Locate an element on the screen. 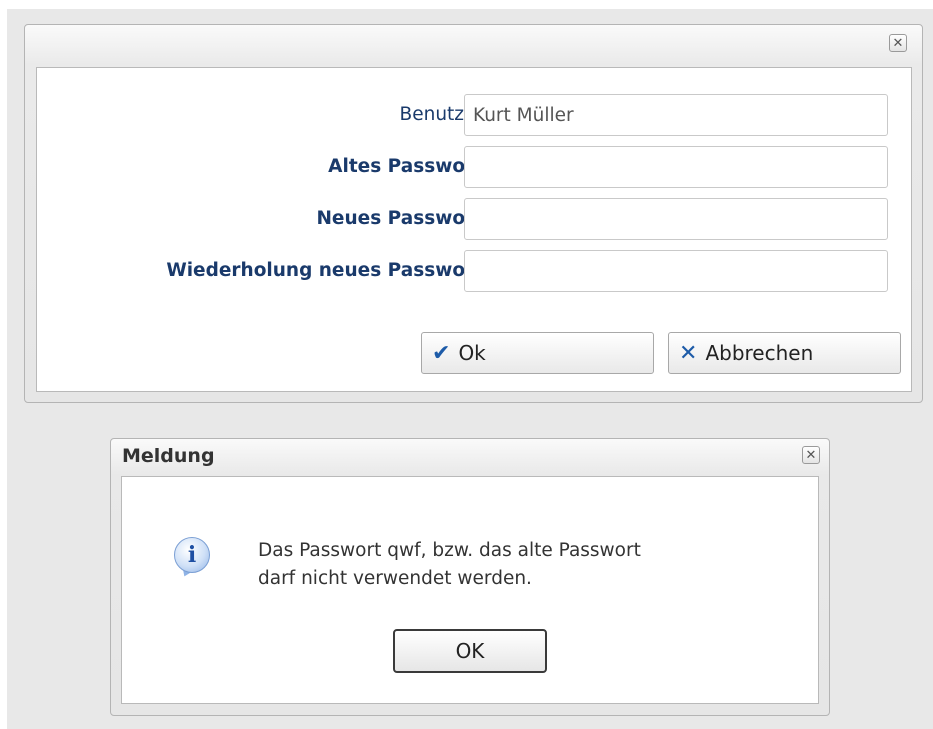 The height and width of the screenshot is (729, 933). cancel-button: ✕ Abbrechen is located at coordinates (784, 353).